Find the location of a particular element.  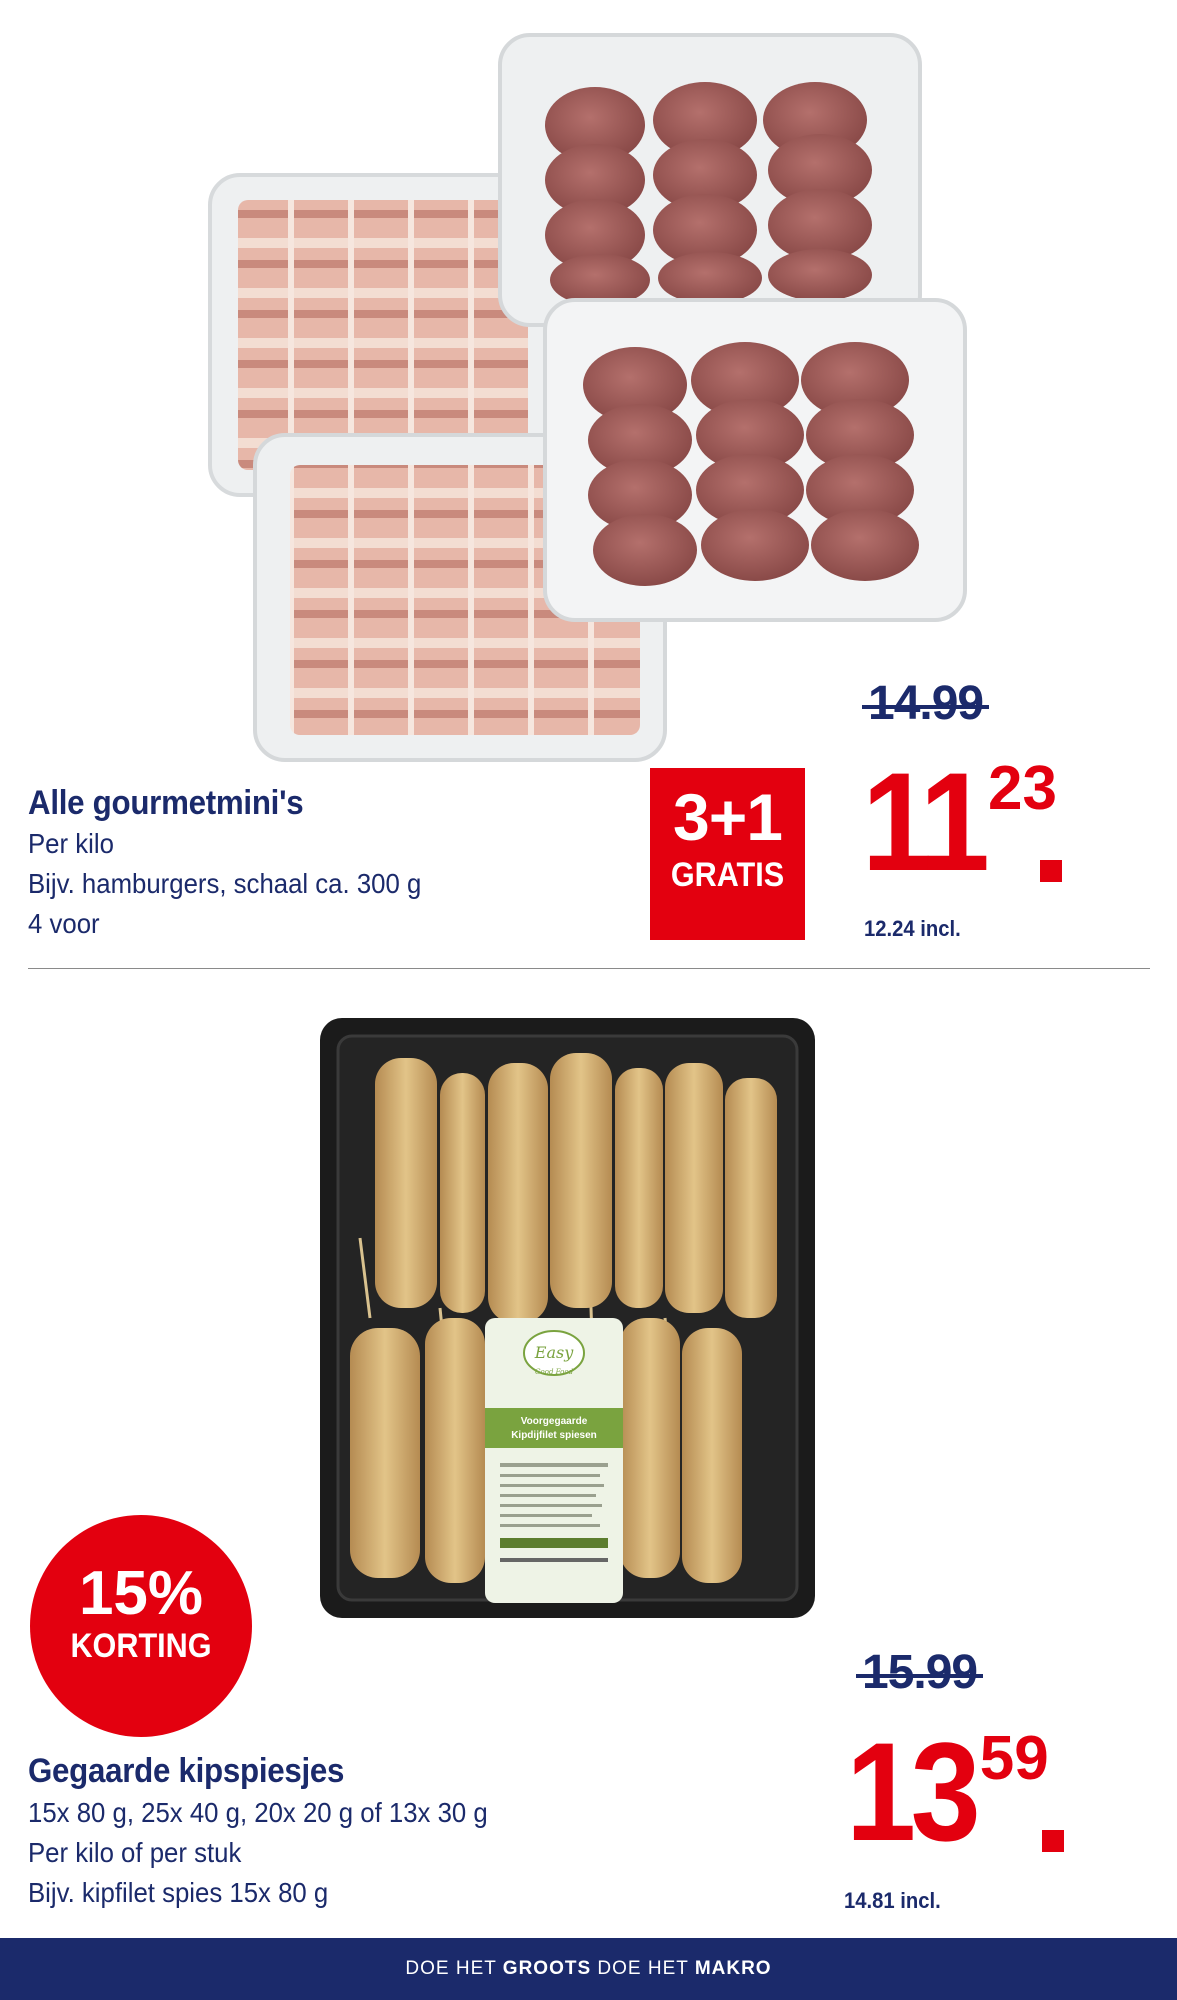

package-name-1: Voorgegaarde is located at coordinates (554, 1421).